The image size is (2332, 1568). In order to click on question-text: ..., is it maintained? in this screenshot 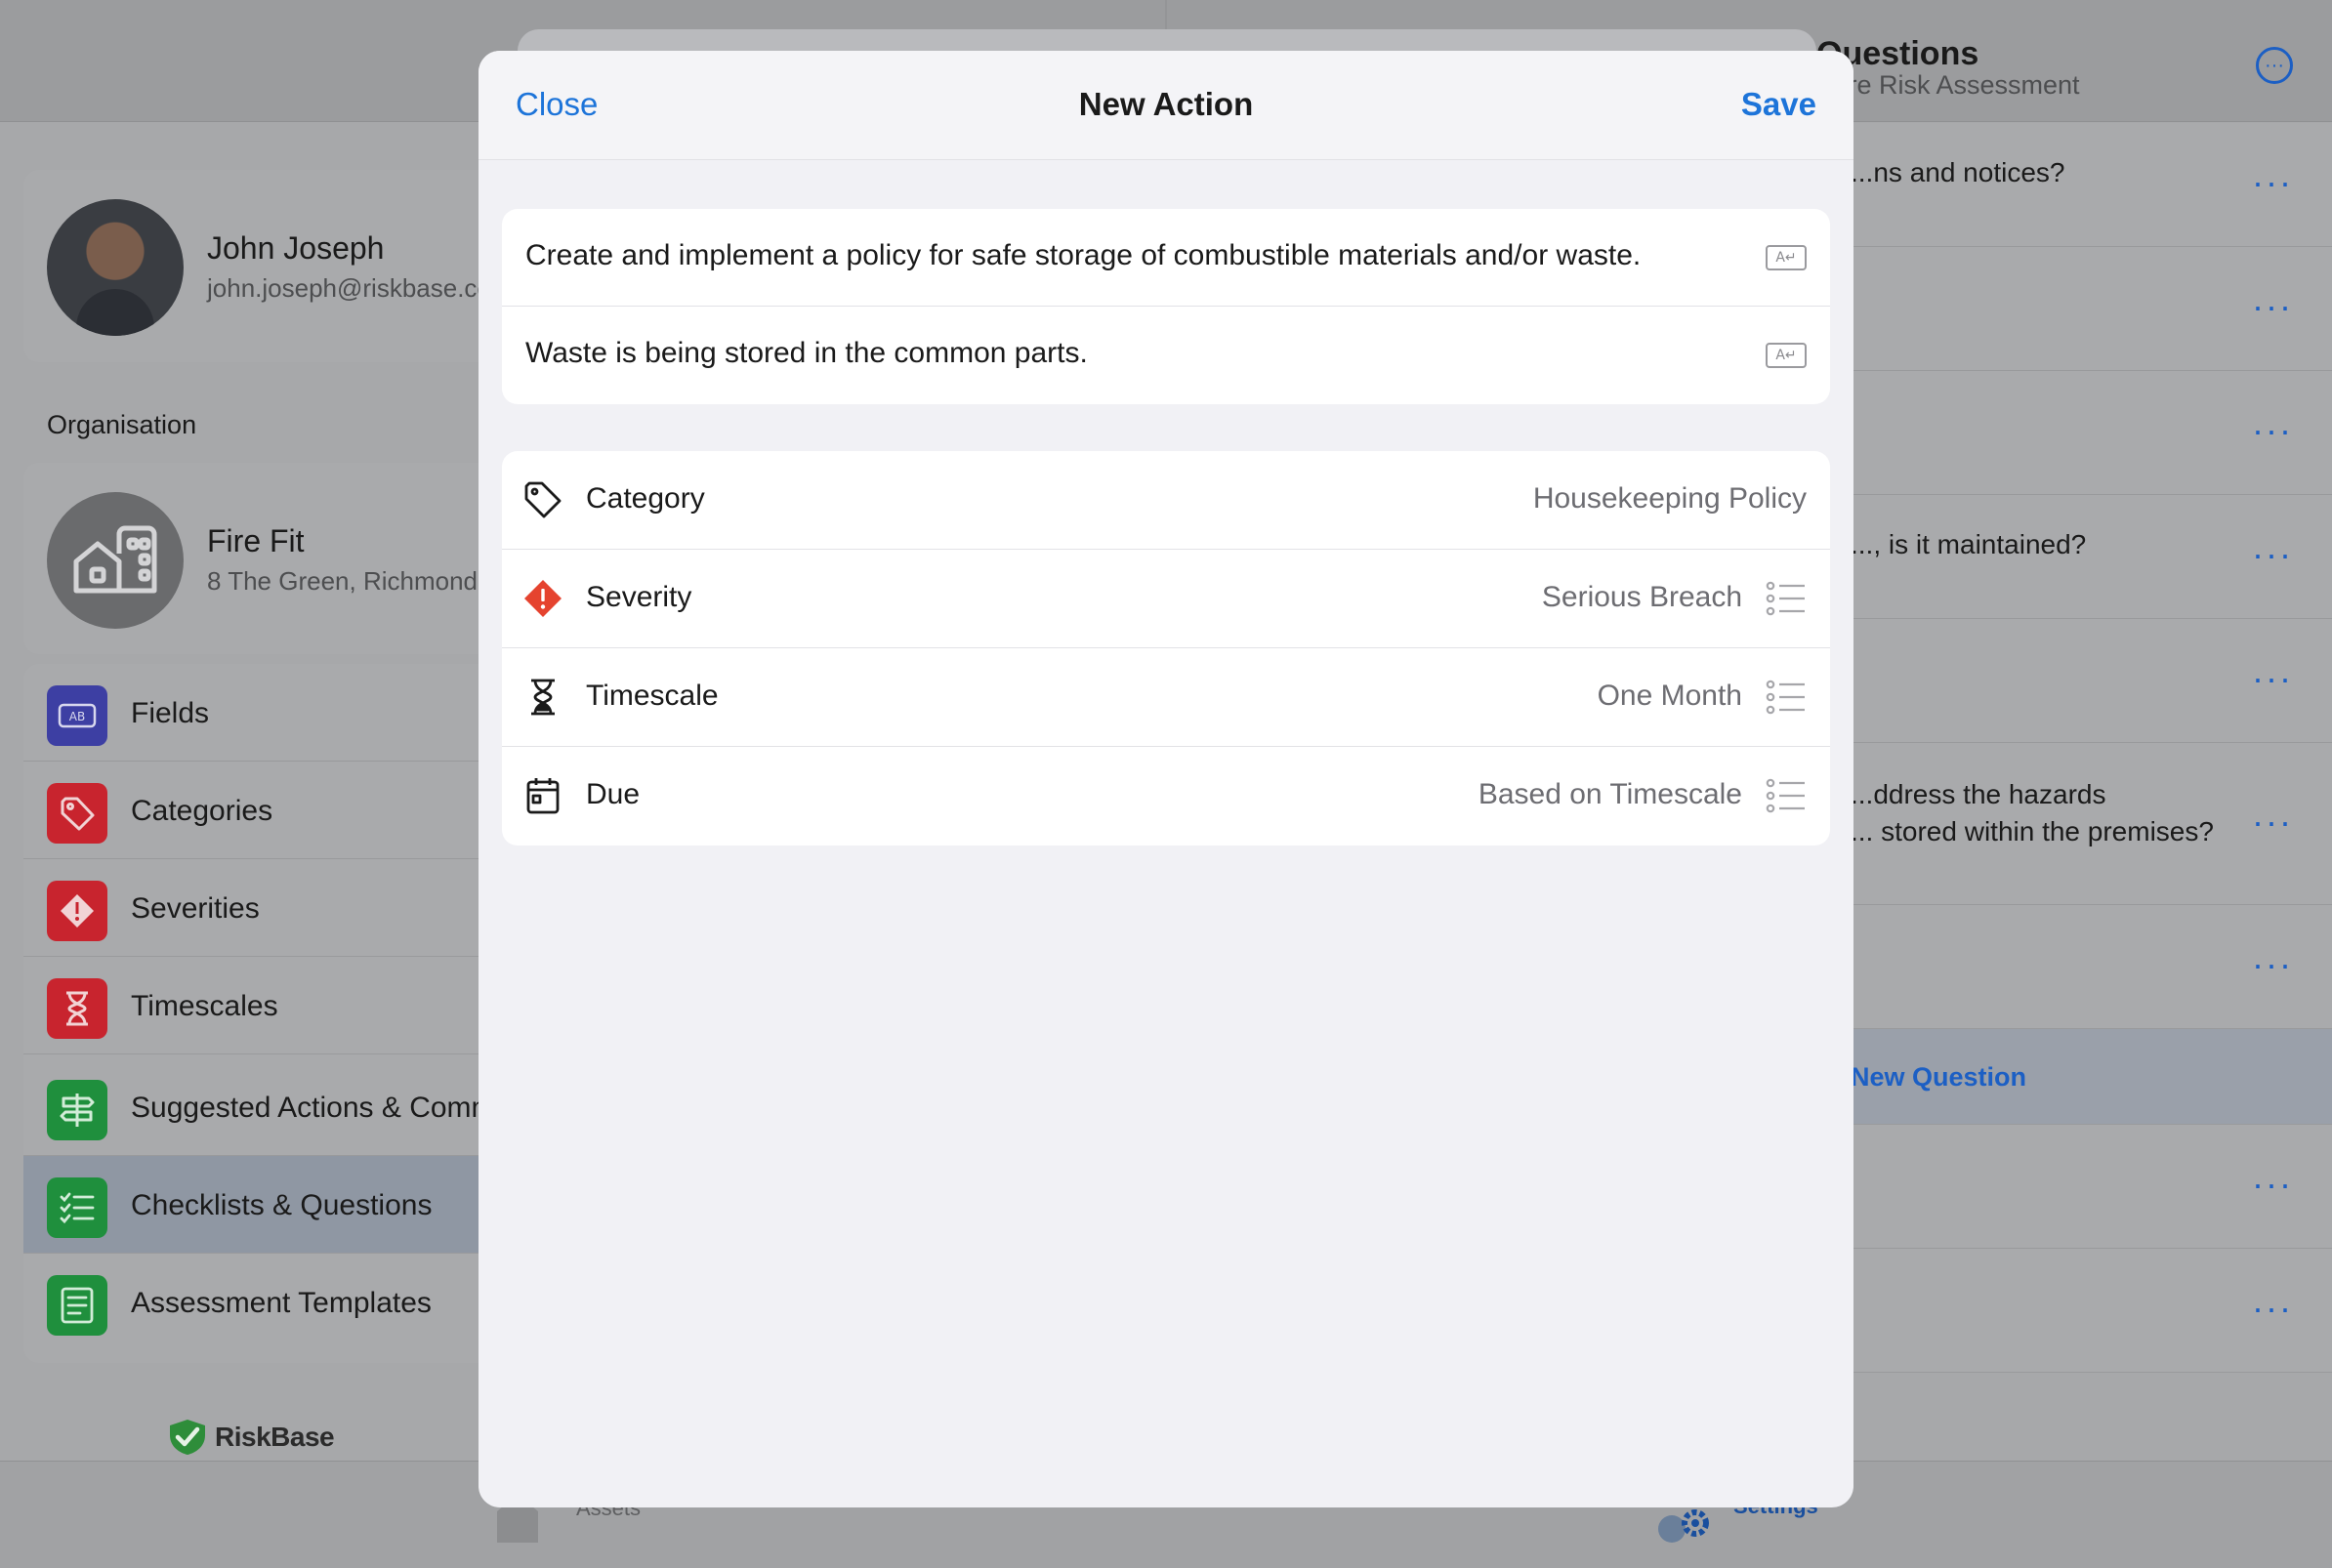, I will do `click(1969, 544)`.